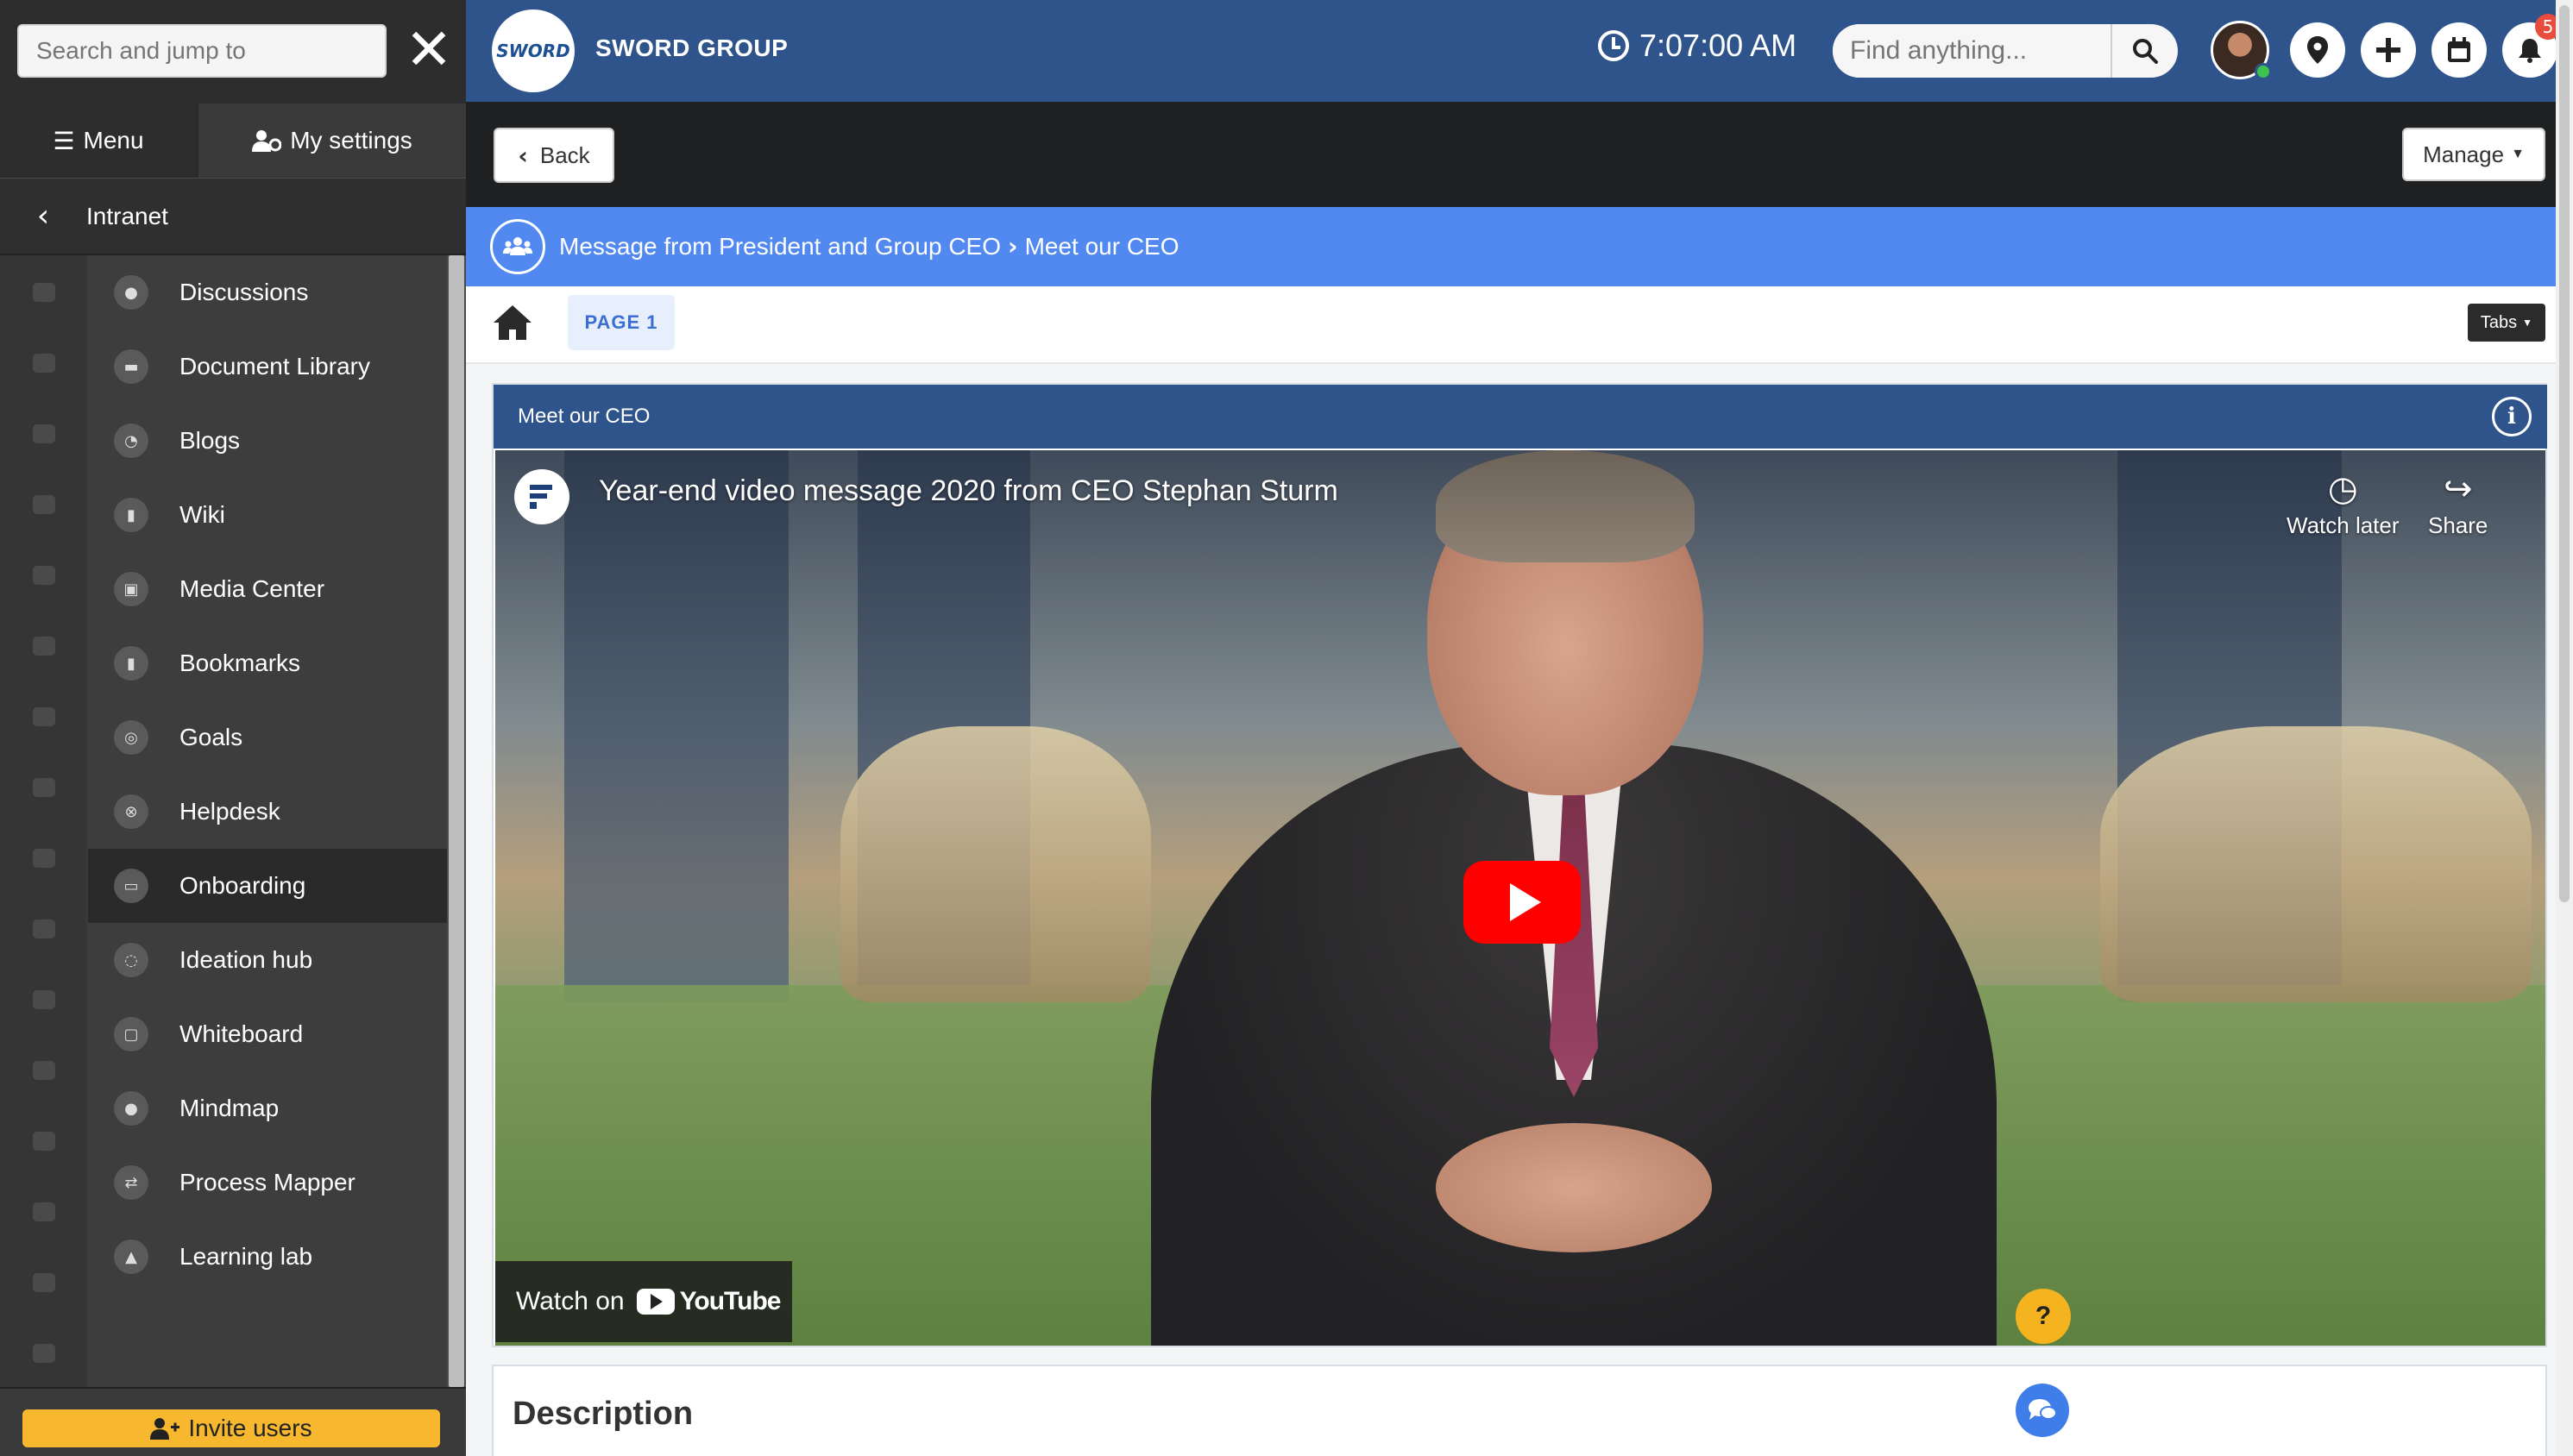 This screenshot has width=2573, height=1456. Describe the element at coordinates (512, 323) in the screenshot. I see `home-icon` at that location.